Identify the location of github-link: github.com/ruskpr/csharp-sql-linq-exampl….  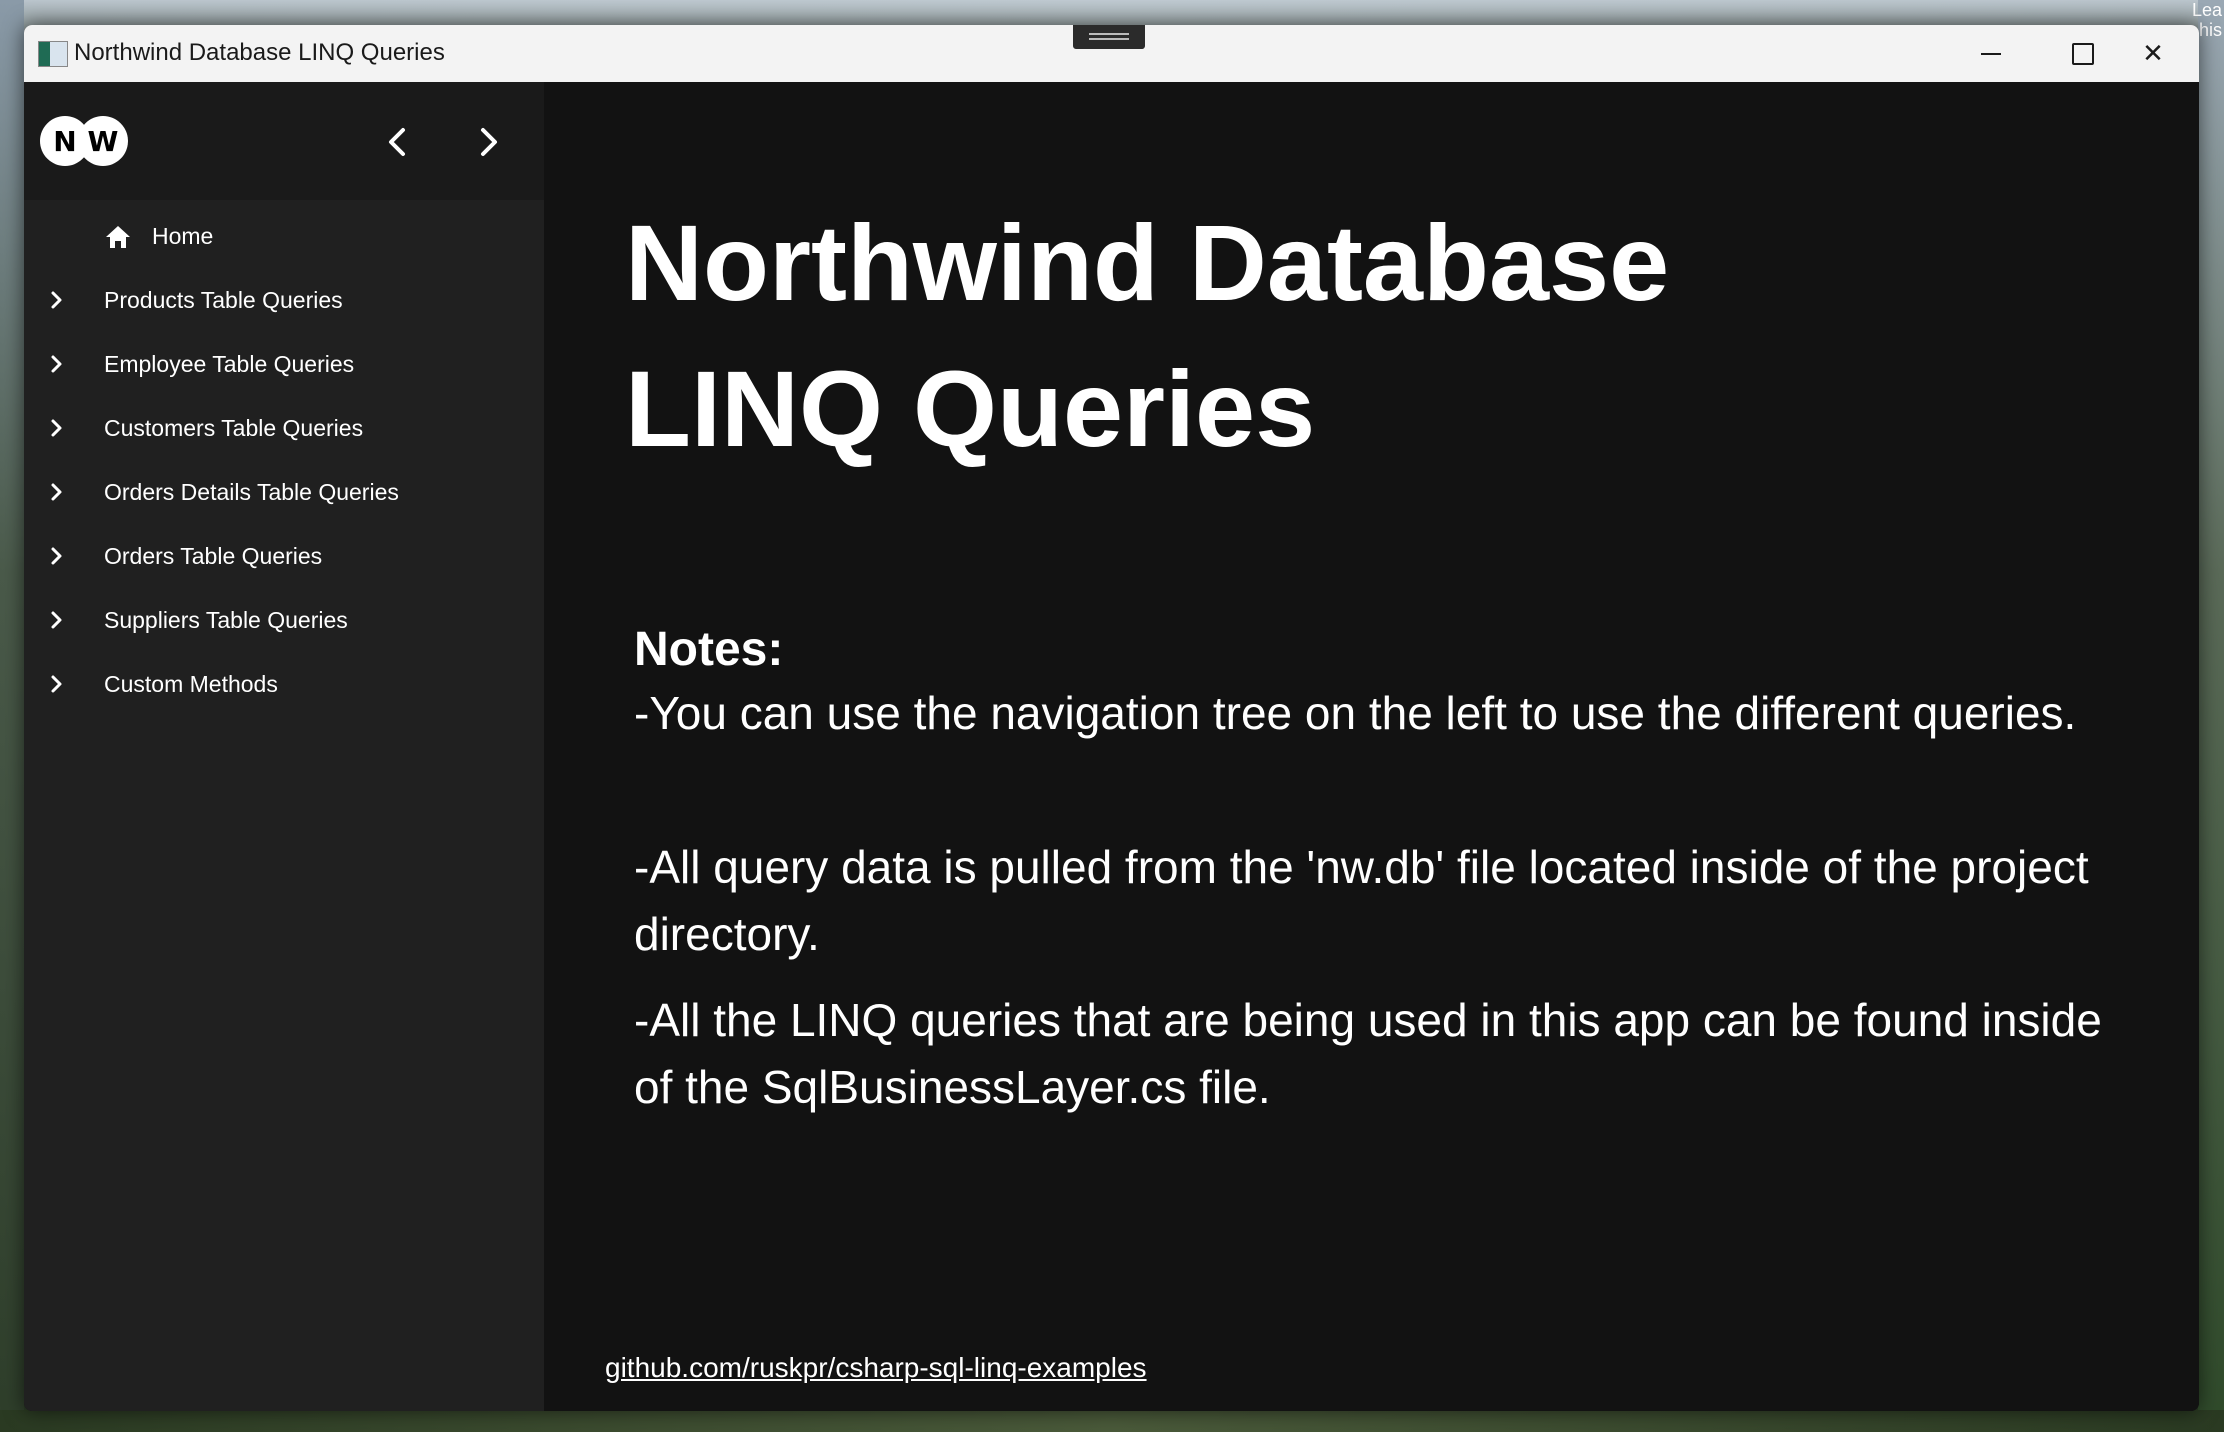
(876, 1368).